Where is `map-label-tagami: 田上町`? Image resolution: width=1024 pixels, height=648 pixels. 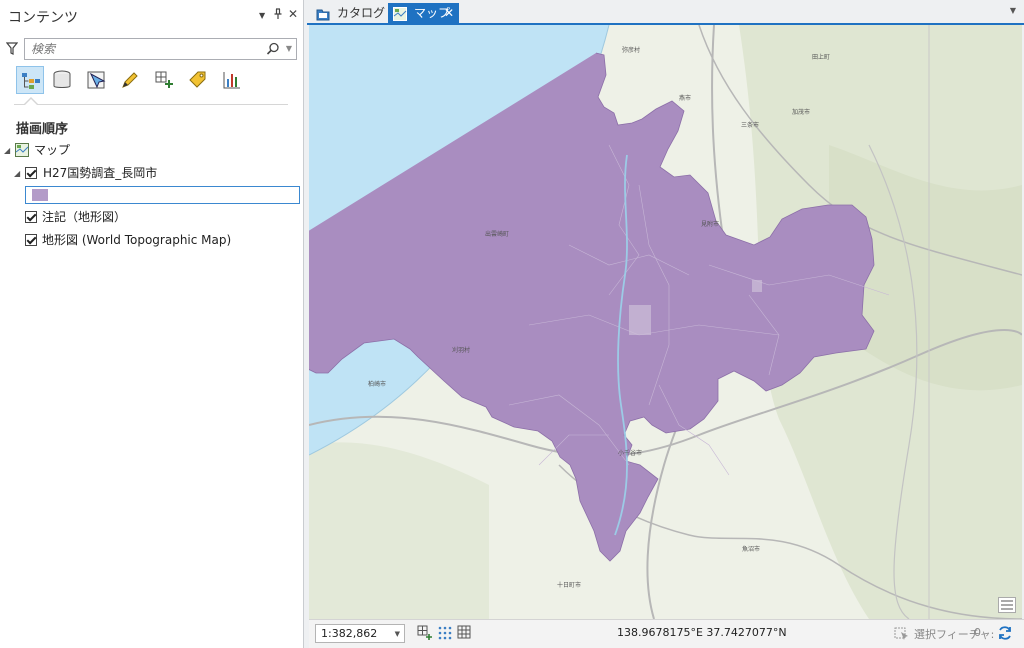 map-label-tagami: 田上町 is located at coordinates (821, 57).